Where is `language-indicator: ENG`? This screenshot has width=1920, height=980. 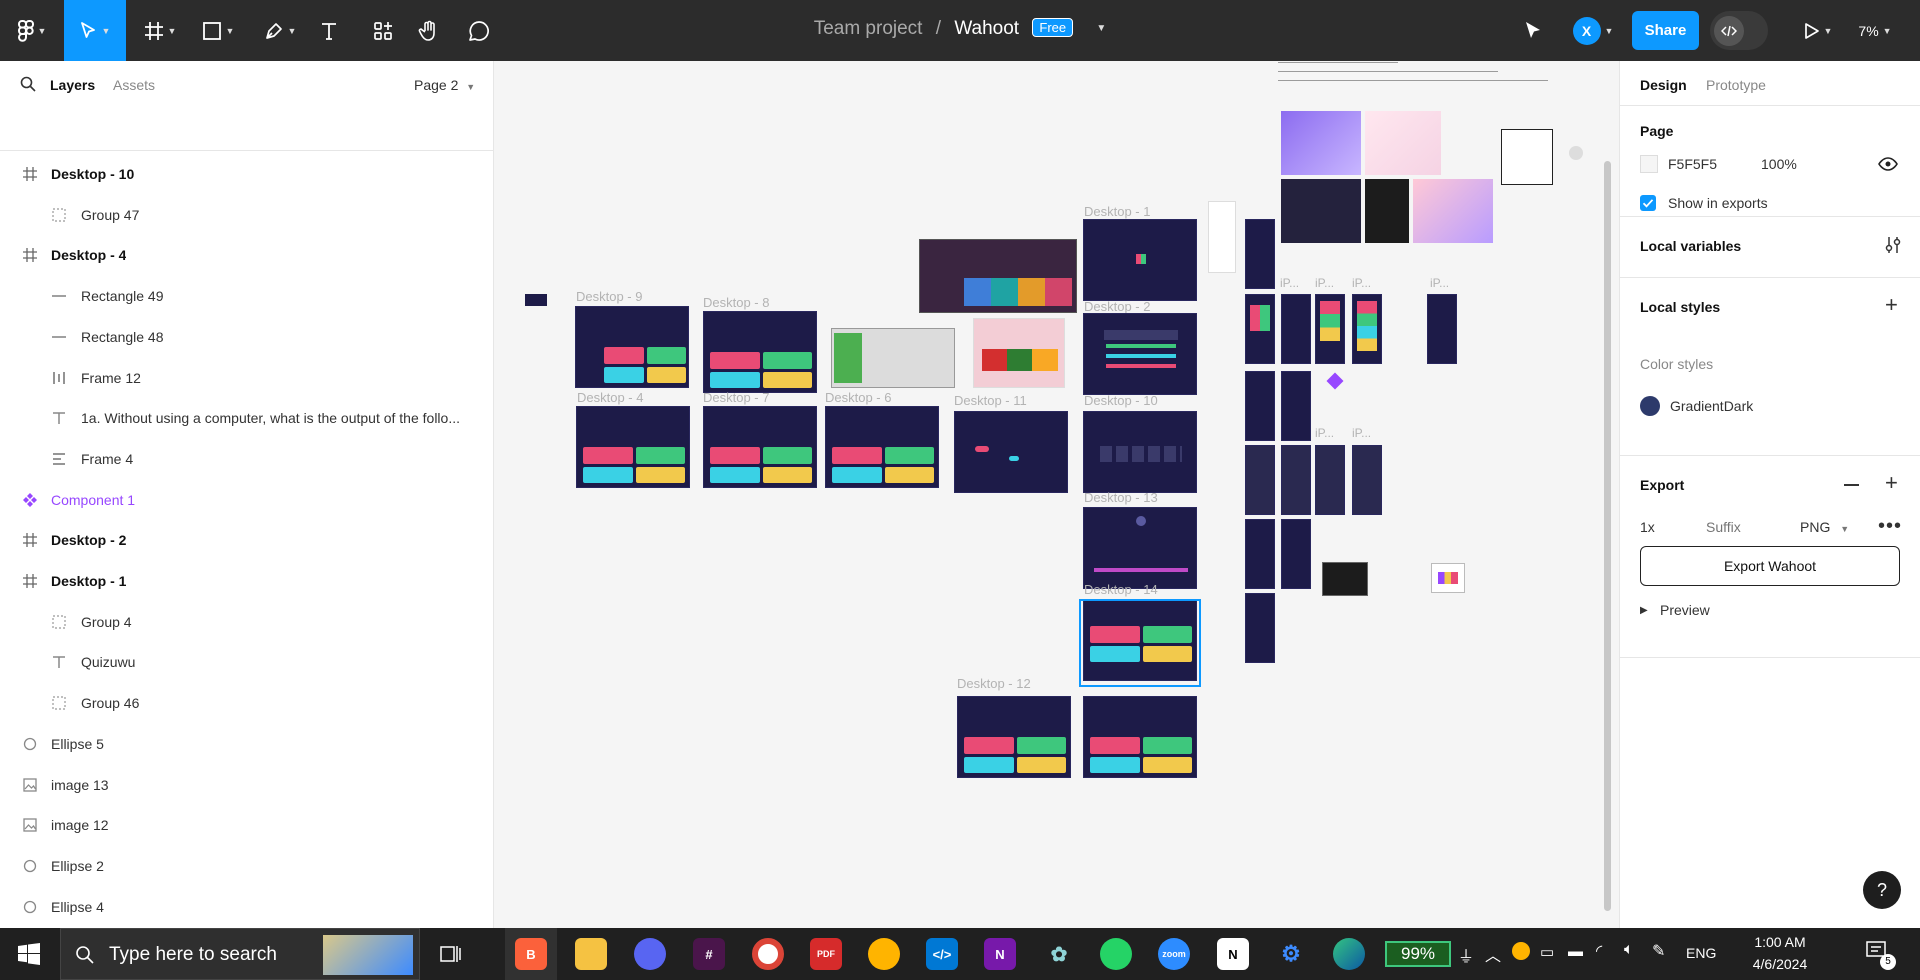 language-indicator: ENG is located at coordinates (1701, 953).